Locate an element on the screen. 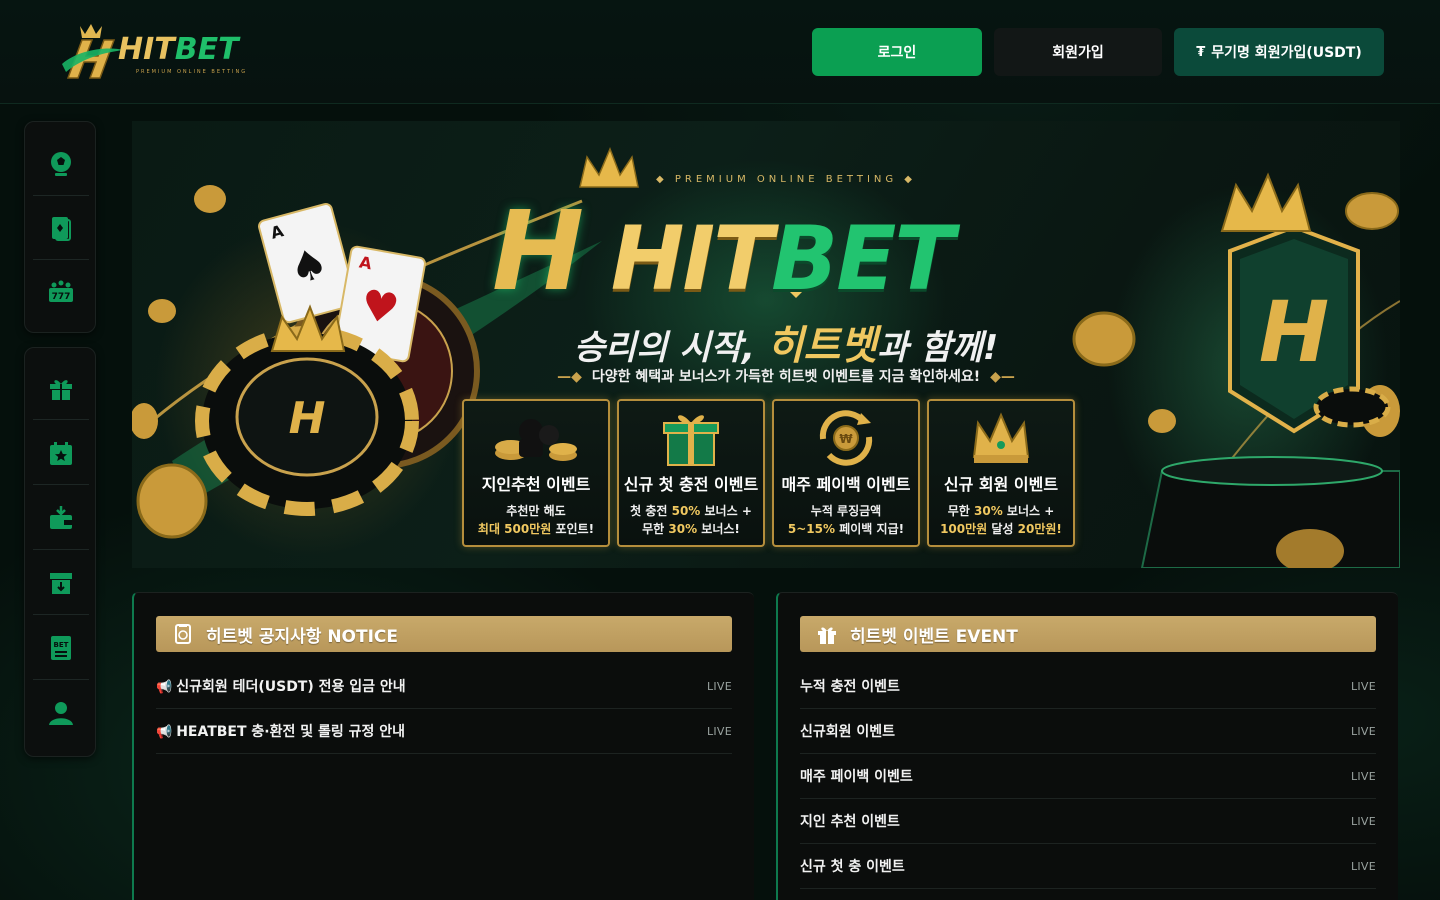  event-card-referral: 지인추천 이벤트 추천만 해도 최대 500만원 포인트! is located at coordinates (536, 473).